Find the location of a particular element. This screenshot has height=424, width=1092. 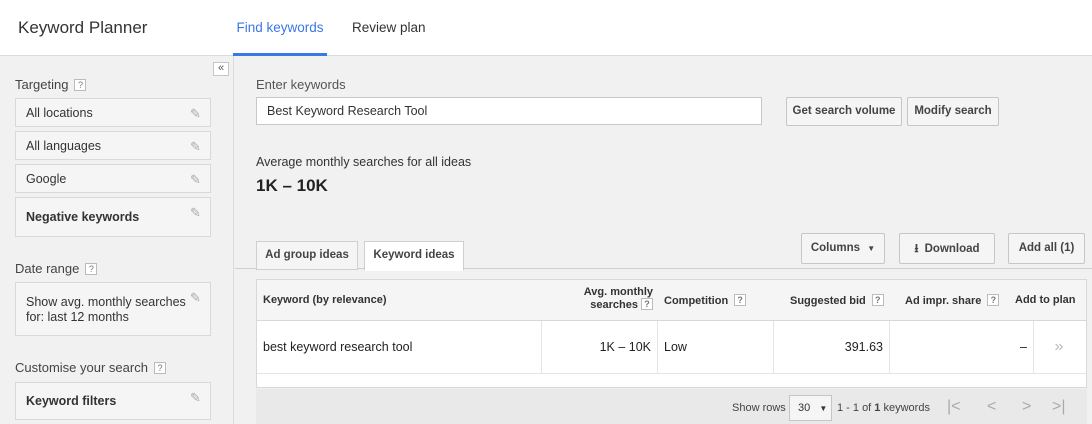

targeting-title: Targeting? is located at coordinates (51, 84).